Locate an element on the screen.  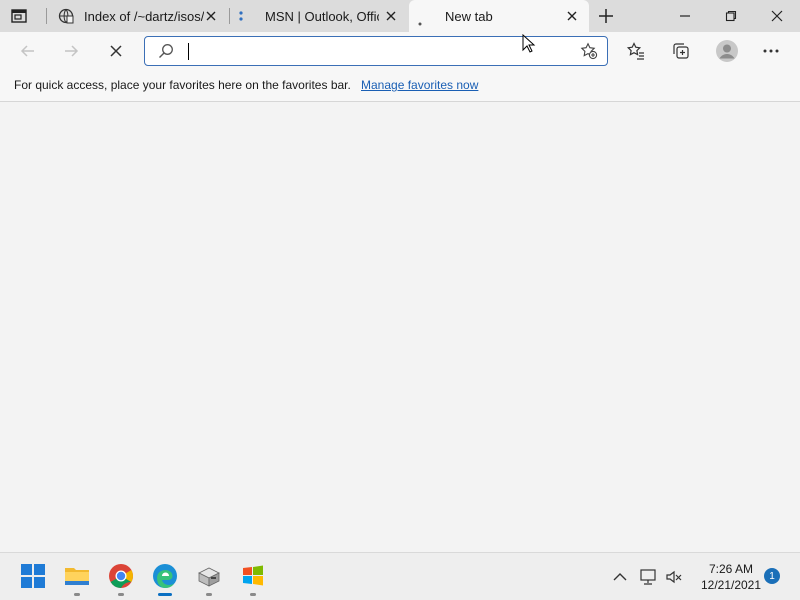
edge-icon is located at coordinates (165, 576).